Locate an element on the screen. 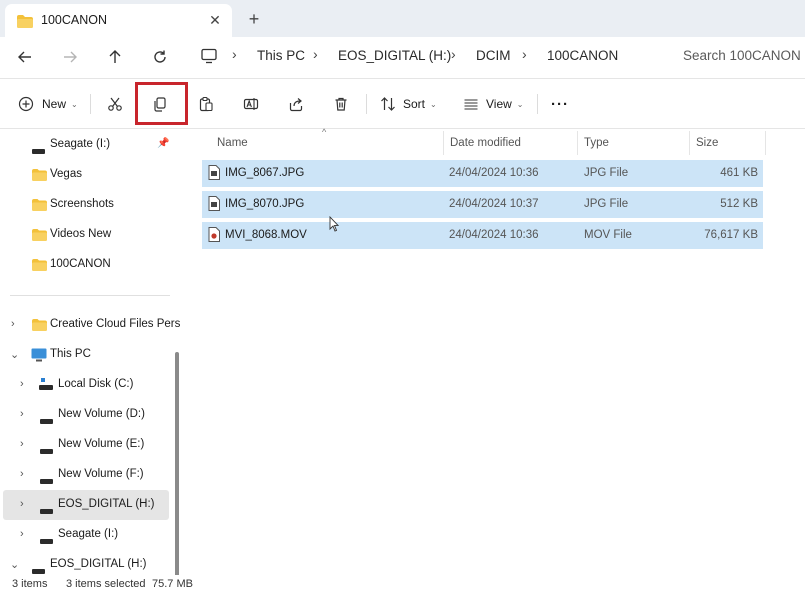 Image resolution: width=805 pixels, height=594 pixels. file-size: 76,617 KB is located at coordinates (731, 235).